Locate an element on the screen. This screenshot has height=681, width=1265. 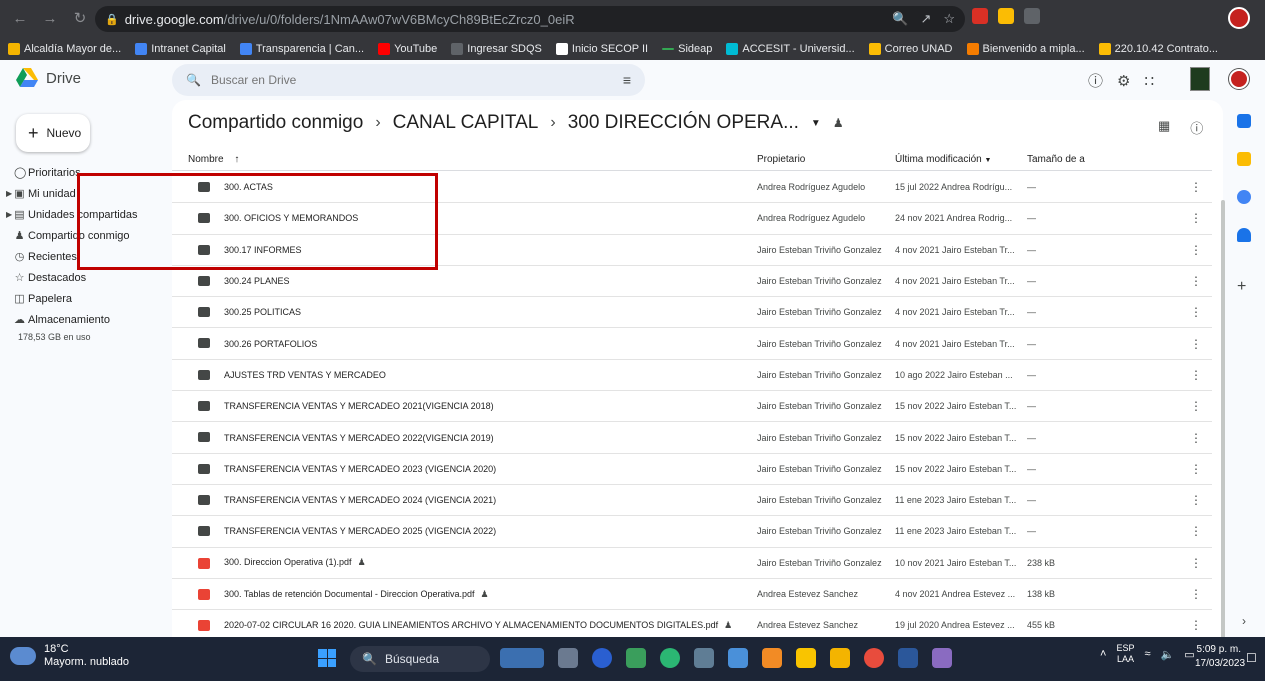
bookmark-1: Intranet Capital is located at coordinates (180, 49).